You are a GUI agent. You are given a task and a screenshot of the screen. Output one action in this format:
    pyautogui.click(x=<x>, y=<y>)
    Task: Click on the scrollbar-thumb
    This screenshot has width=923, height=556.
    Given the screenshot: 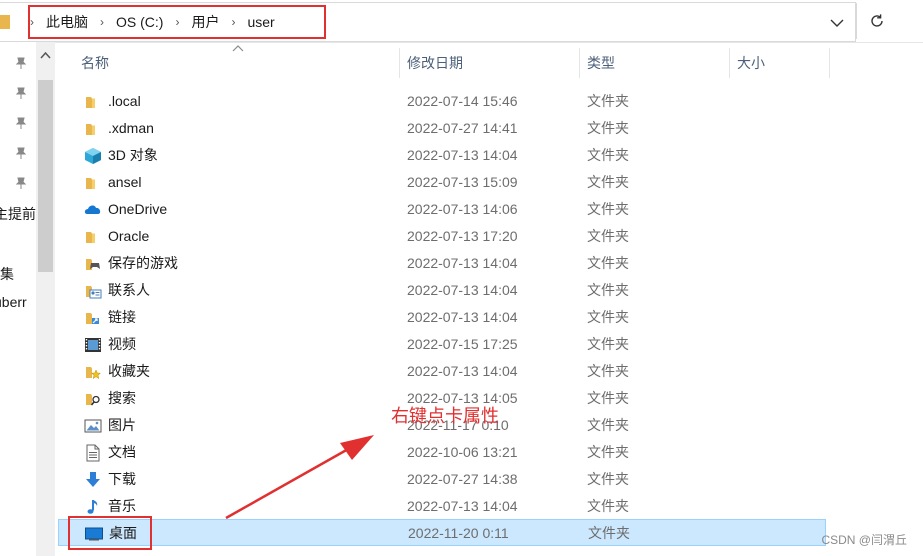 What is the action you would take?
    pyautogui.click(x=45, y=176)
    